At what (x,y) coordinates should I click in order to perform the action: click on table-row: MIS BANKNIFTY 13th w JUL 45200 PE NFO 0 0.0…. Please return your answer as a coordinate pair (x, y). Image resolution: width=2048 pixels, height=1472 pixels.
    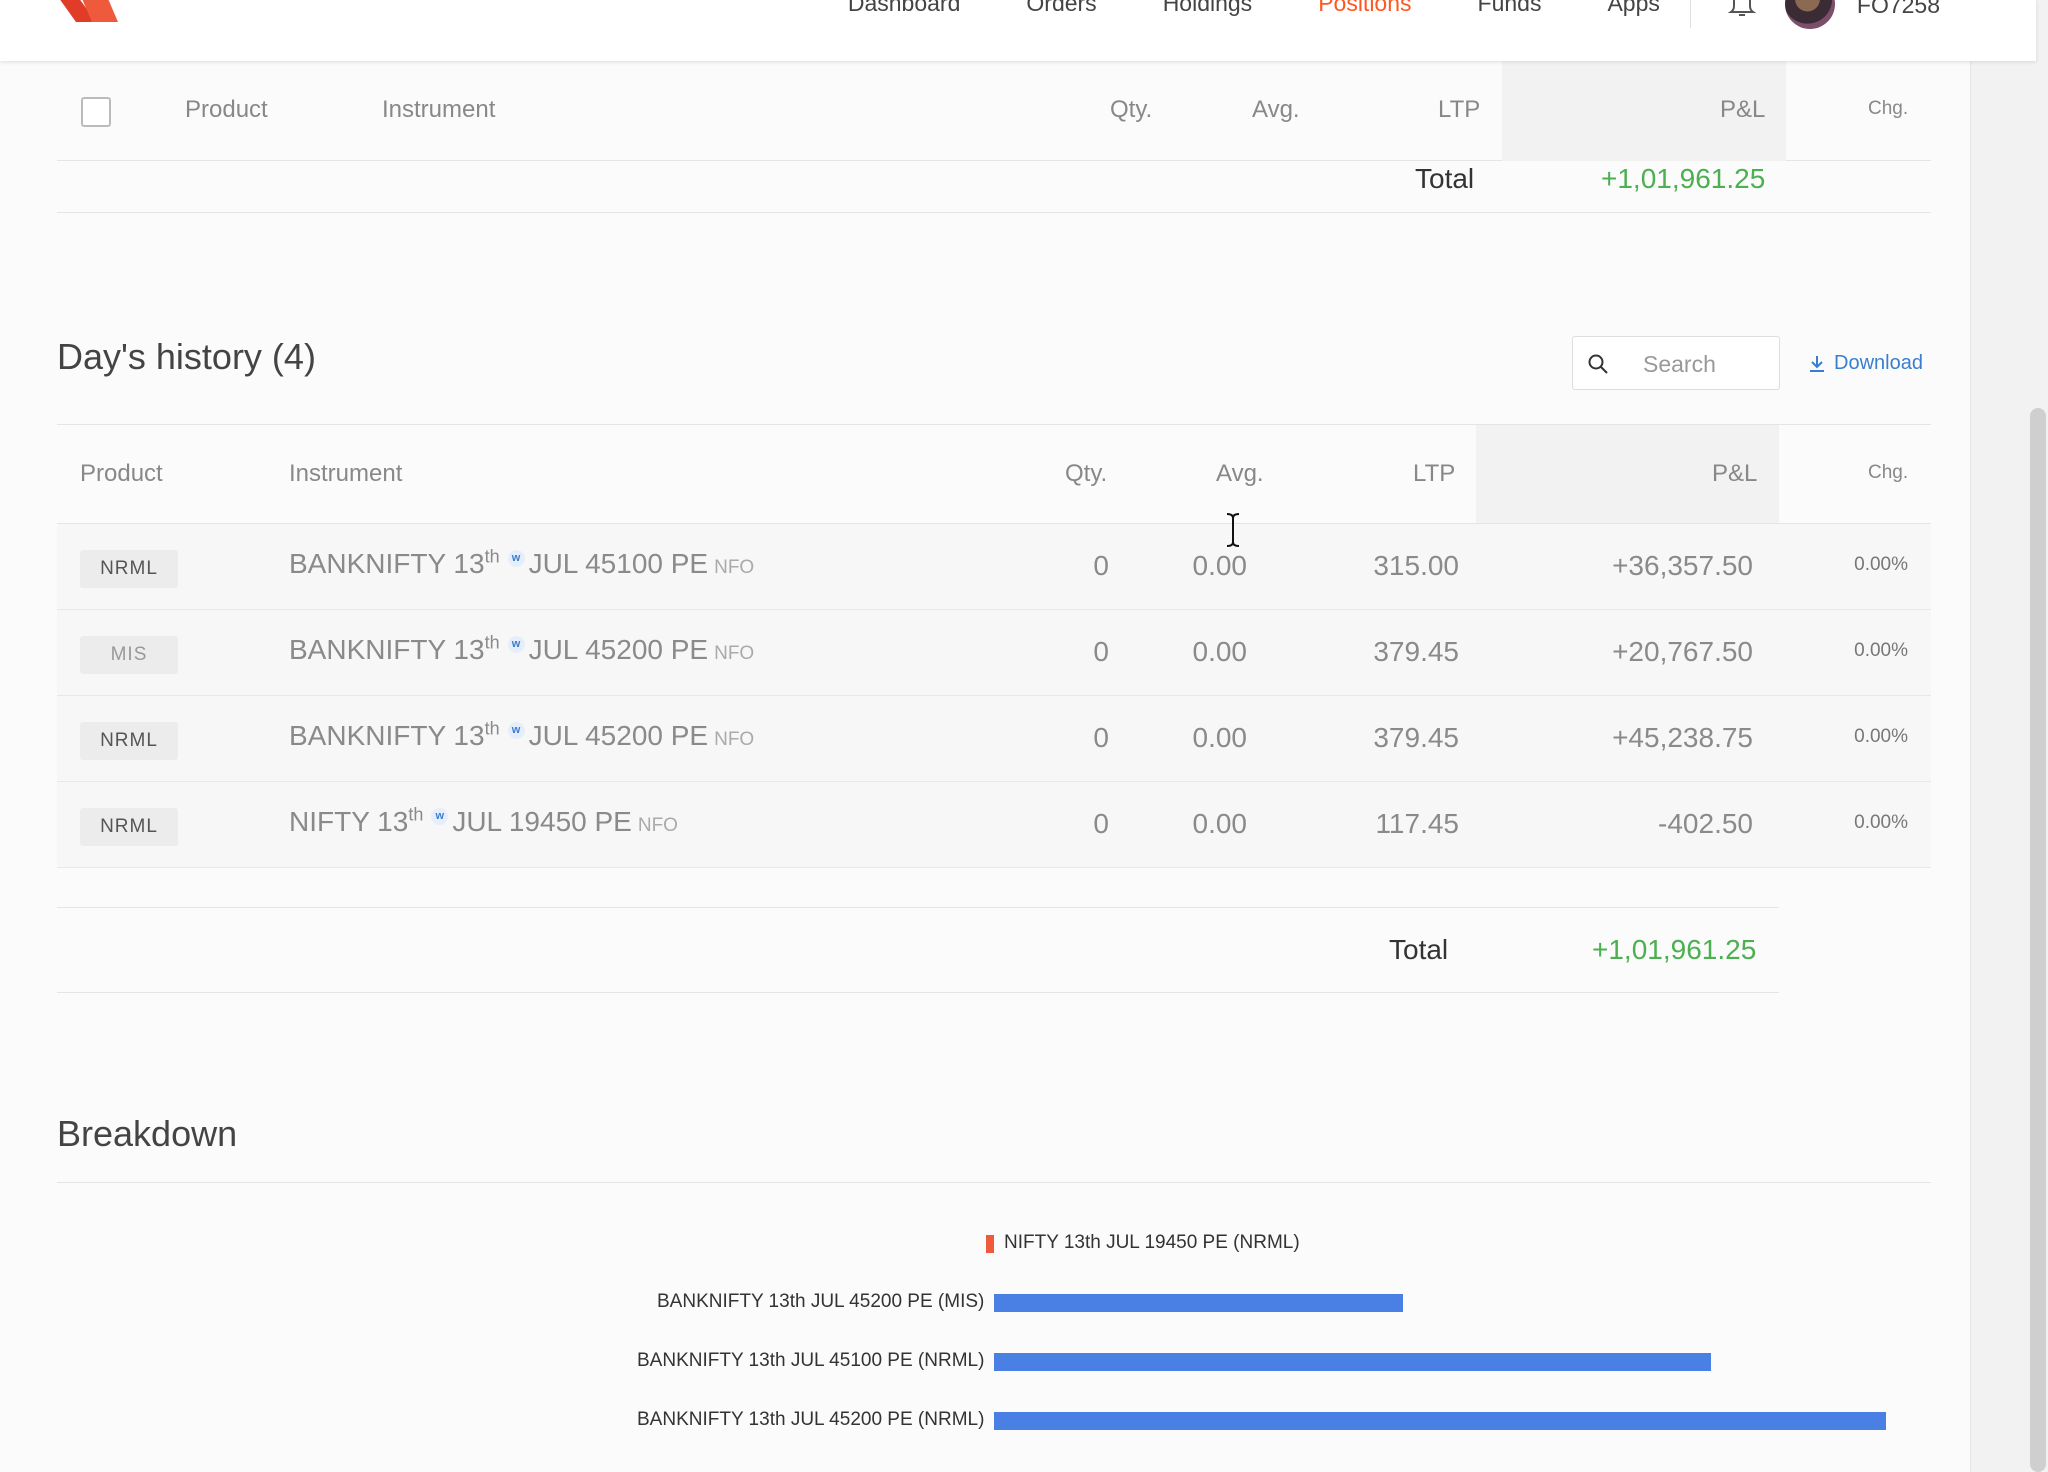
    Looking at the image, I should click on (994, 653).